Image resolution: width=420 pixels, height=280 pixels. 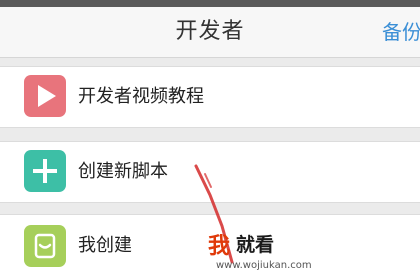 I want to click on document-icon, so click(x=45, y=246).